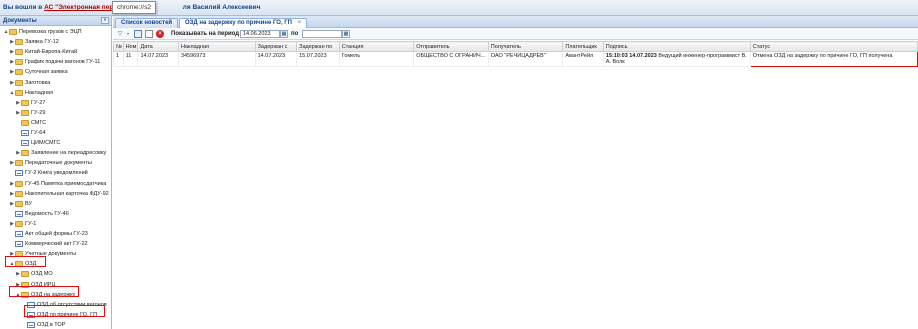  I want to click on tree-item: ▶ Заготовка, so click(29, 83).